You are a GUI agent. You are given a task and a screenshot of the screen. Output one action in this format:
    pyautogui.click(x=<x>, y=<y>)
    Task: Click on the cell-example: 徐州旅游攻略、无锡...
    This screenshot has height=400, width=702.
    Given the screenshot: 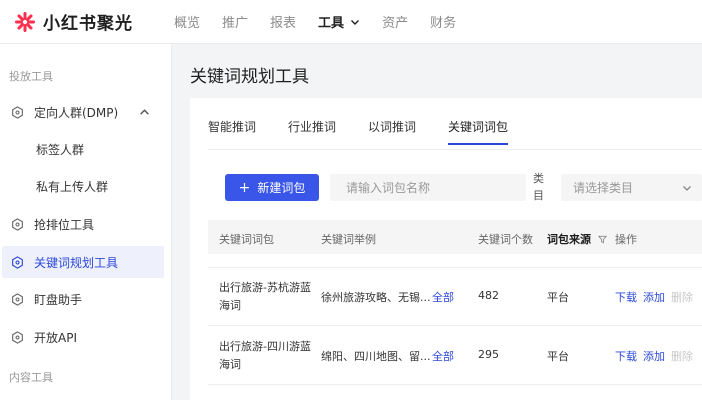 What is the action you would take?
    pyautogui.click(x=376, y=297)
    